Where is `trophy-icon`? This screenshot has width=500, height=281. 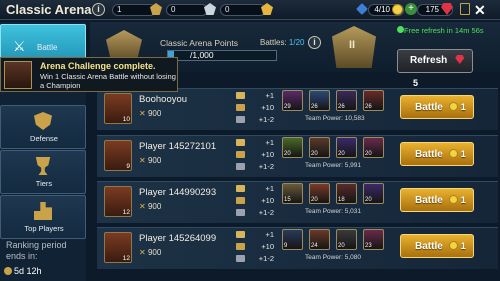
trophy-icon is located at coordinates (43, 166).